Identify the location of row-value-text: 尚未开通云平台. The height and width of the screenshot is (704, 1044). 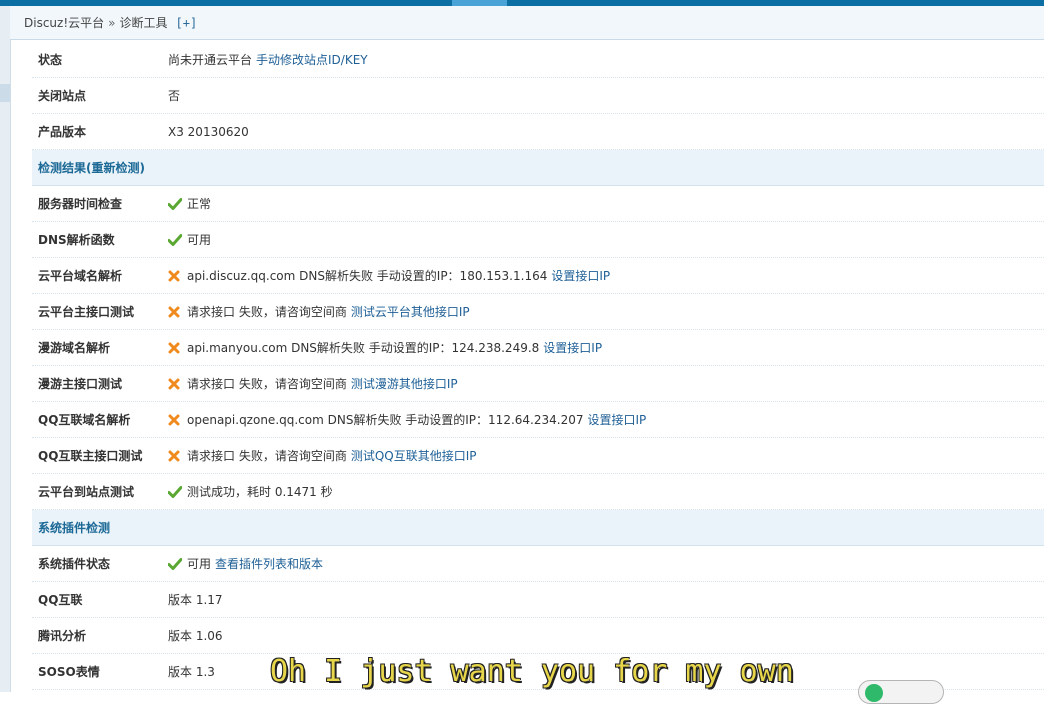
(210, 60).